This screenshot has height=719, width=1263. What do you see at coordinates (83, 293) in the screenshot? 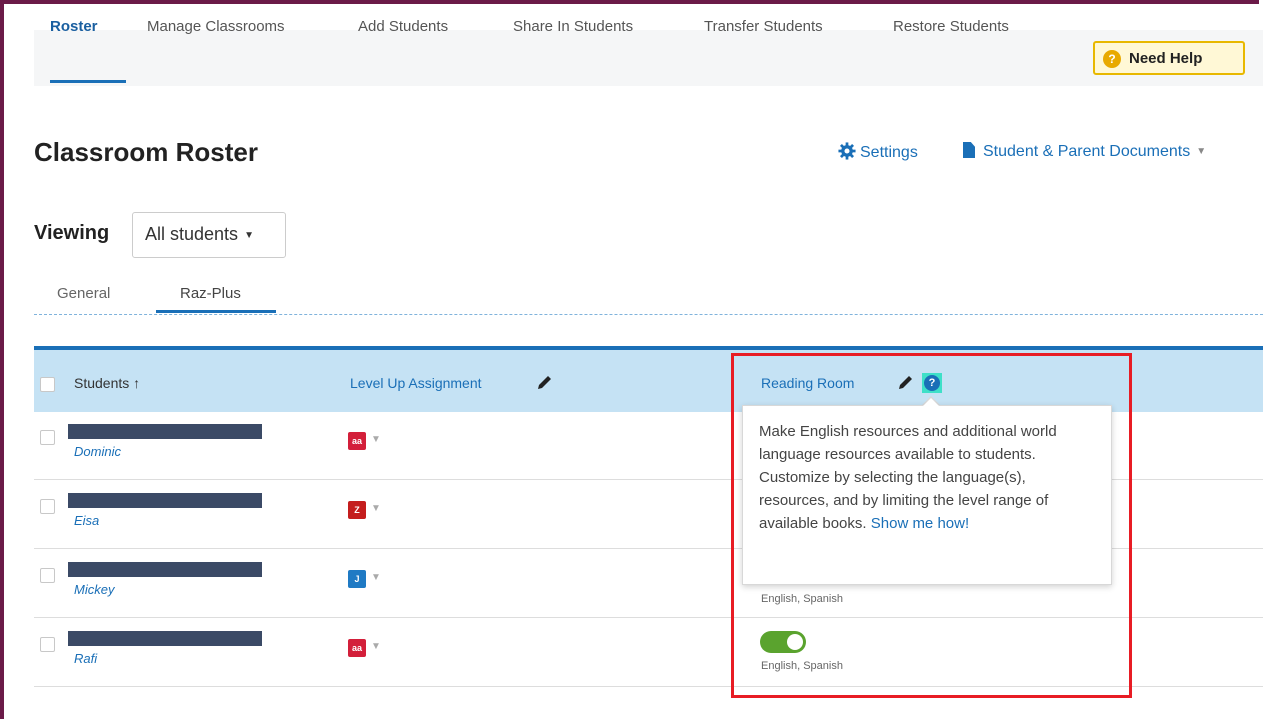
I see `tab-general: General` at bounding box center [83, 293].